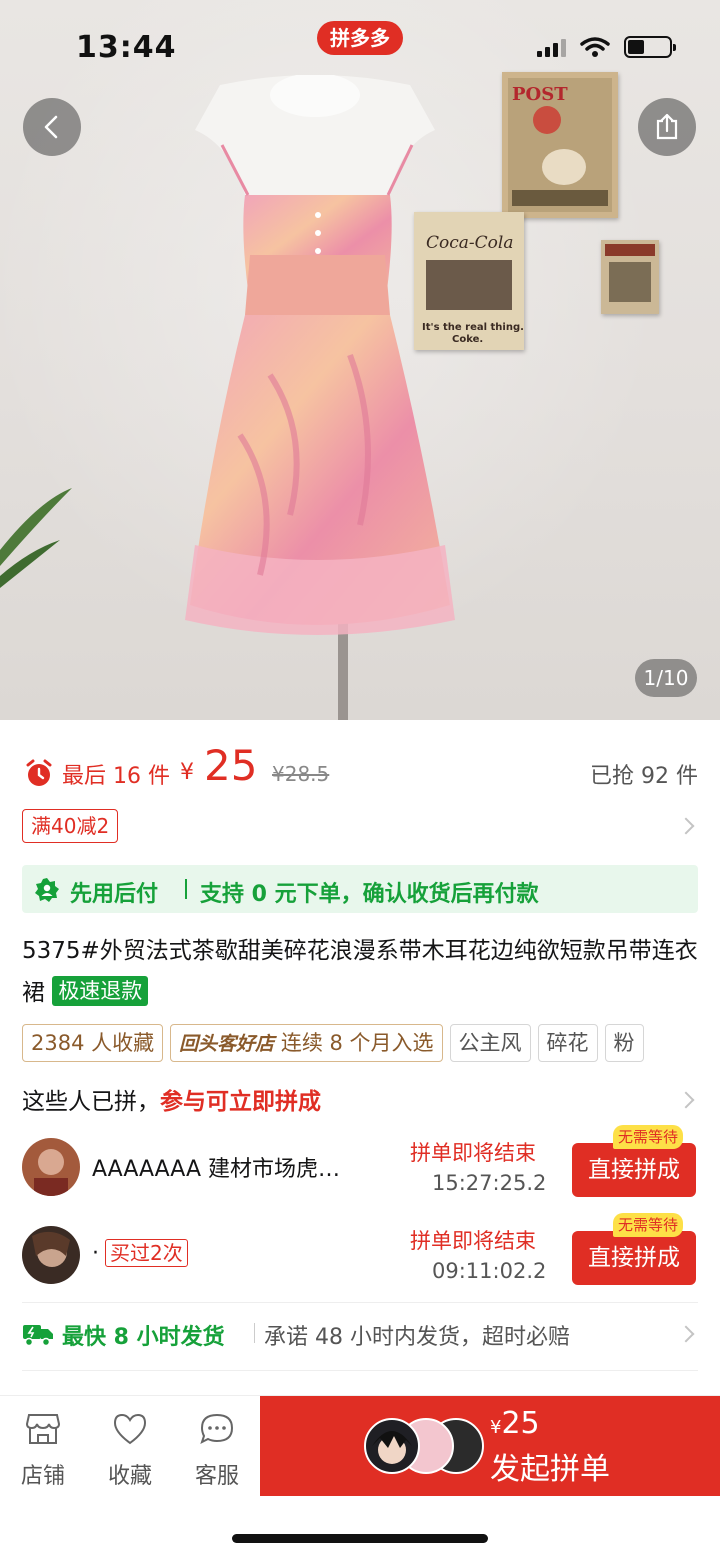 Image resolution: width=720 pixels, height=1558 pixels. I want to click on stock-limit-text: 最后 16 件, so click(116, 776).